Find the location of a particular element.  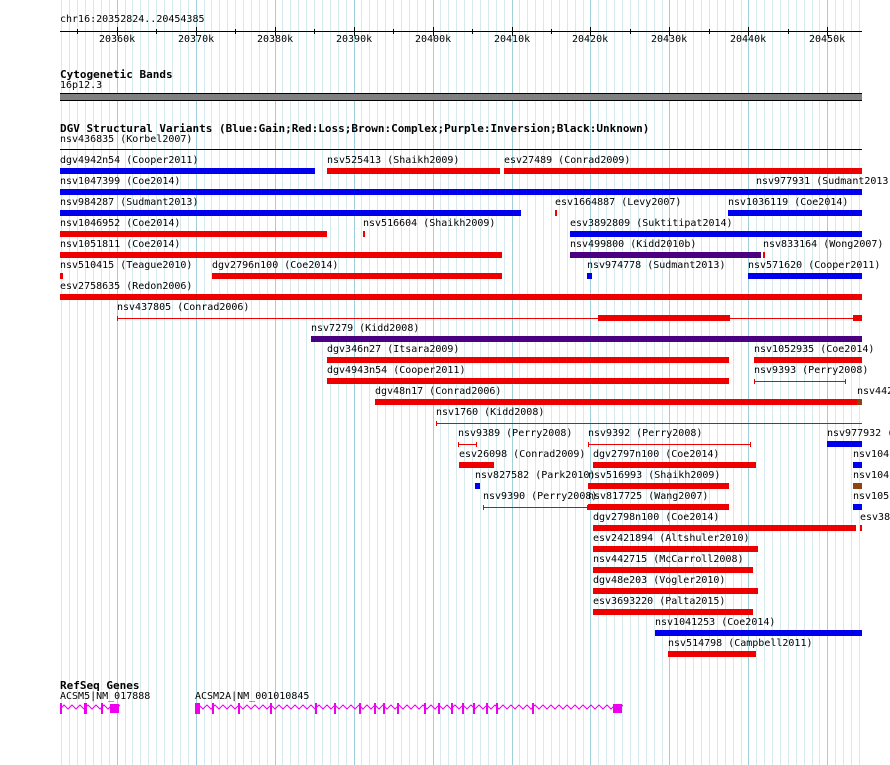

ruler-tick-label: 20360k is located at coordinates (117, 39).